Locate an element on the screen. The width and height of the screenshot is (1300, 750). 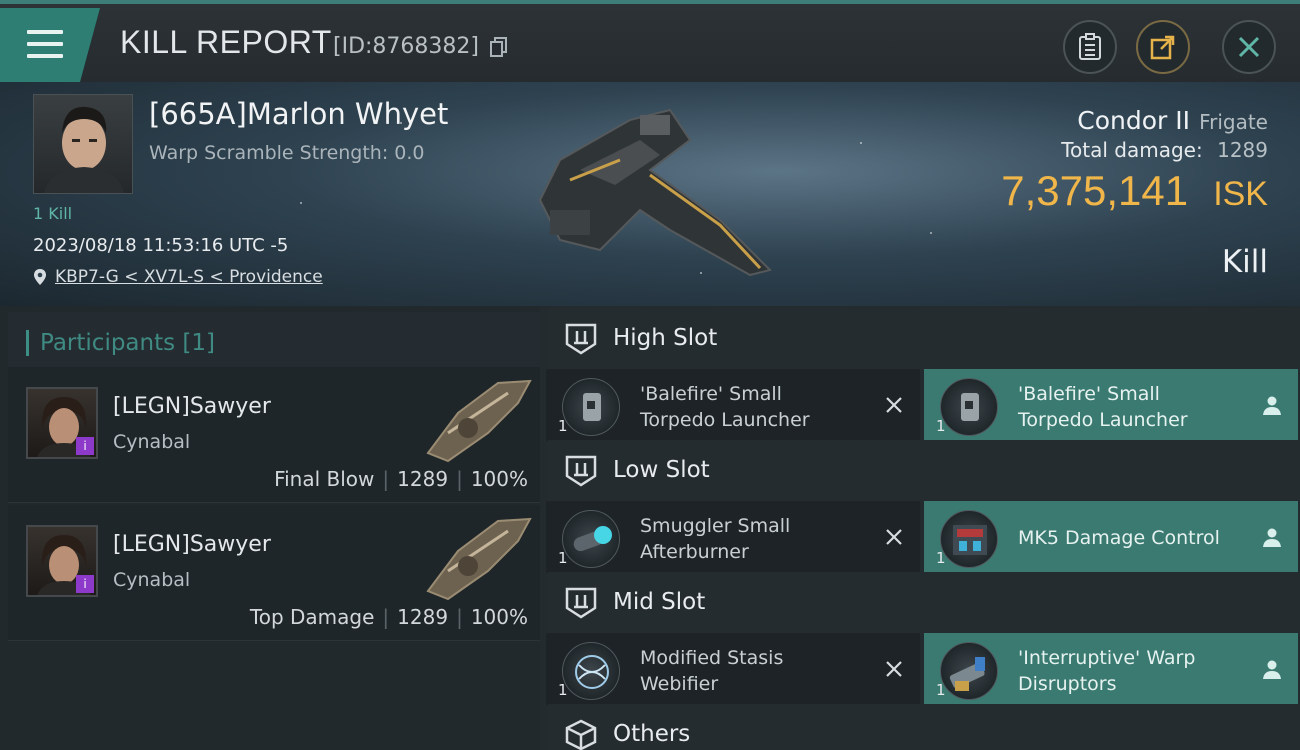
header-accent-bar is located at coordinates (27, 343).